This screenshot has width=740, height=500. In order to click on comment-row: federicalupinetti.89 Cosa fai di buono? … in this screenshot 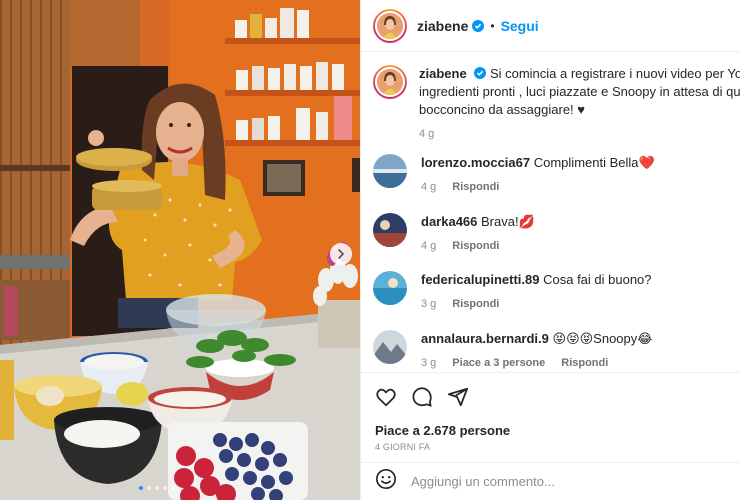, I will do `click(556, 292)`.